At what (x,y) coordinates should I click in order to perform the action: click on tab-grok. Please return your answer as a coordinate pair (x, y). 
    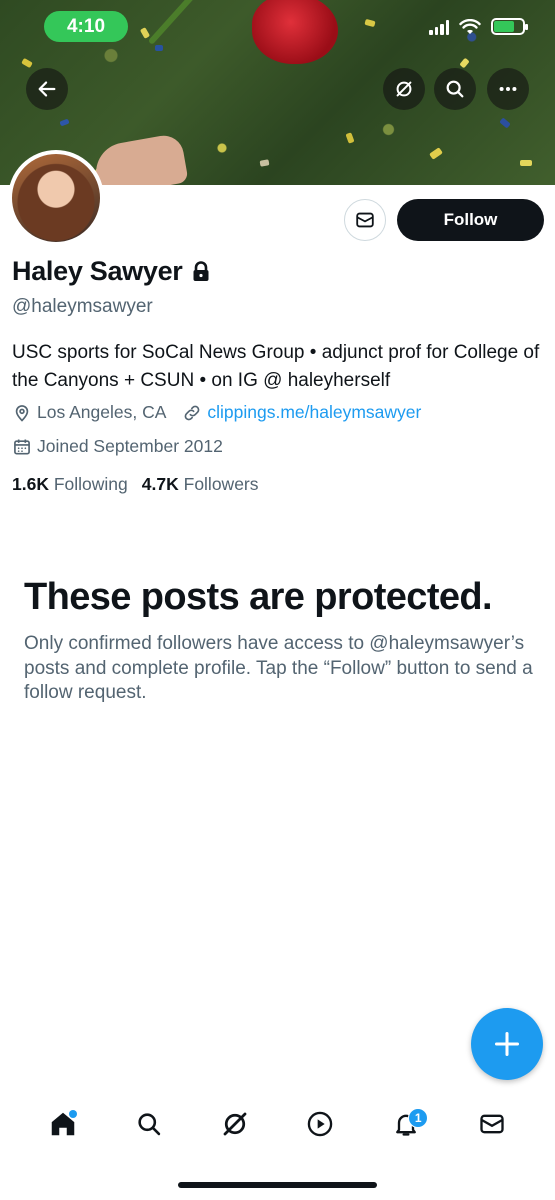
    Looking at the image, I should click on (235, 1124).